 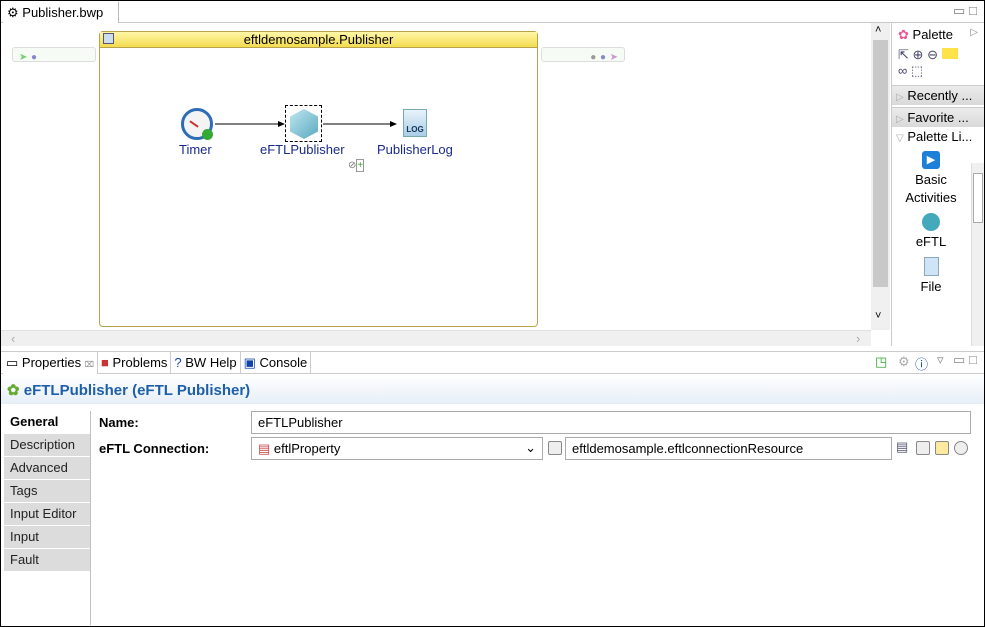 What do you see at coordinates (902, 70) in the screenshot?
I see `link-icon: ∞` at bounding box center [902, 70].